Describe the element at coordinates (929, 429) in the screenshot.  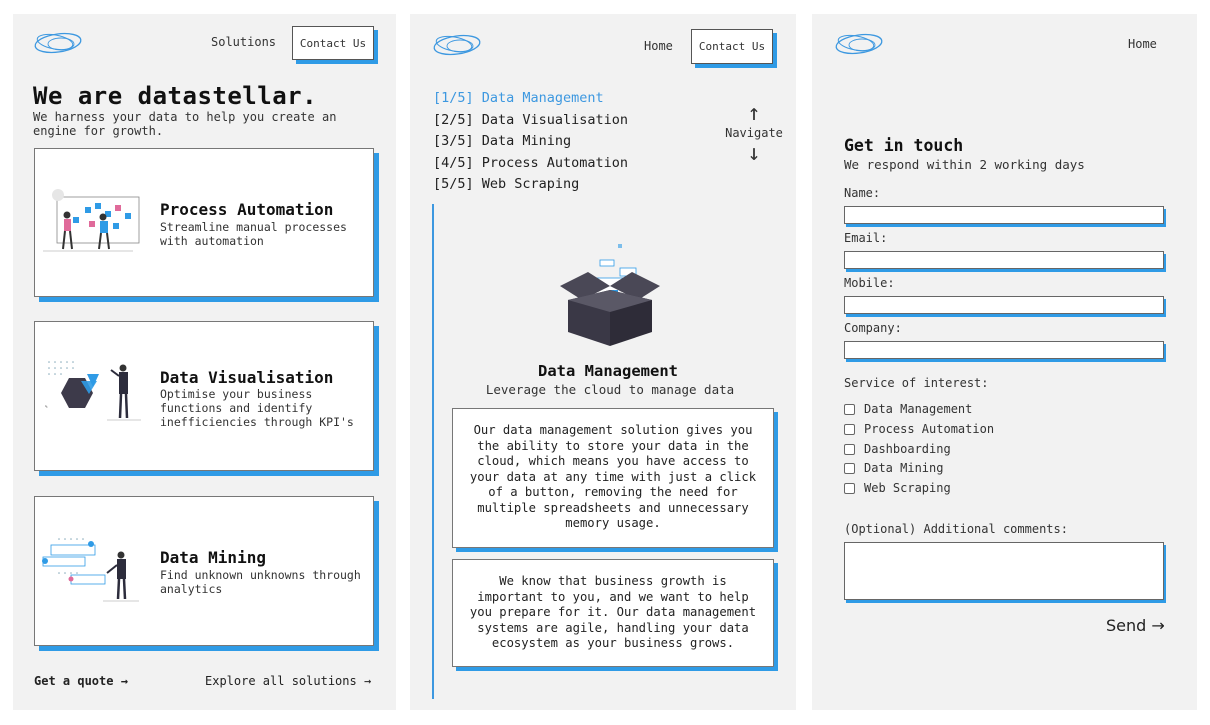
I see `checkbox-label: Process Automation` at that location.